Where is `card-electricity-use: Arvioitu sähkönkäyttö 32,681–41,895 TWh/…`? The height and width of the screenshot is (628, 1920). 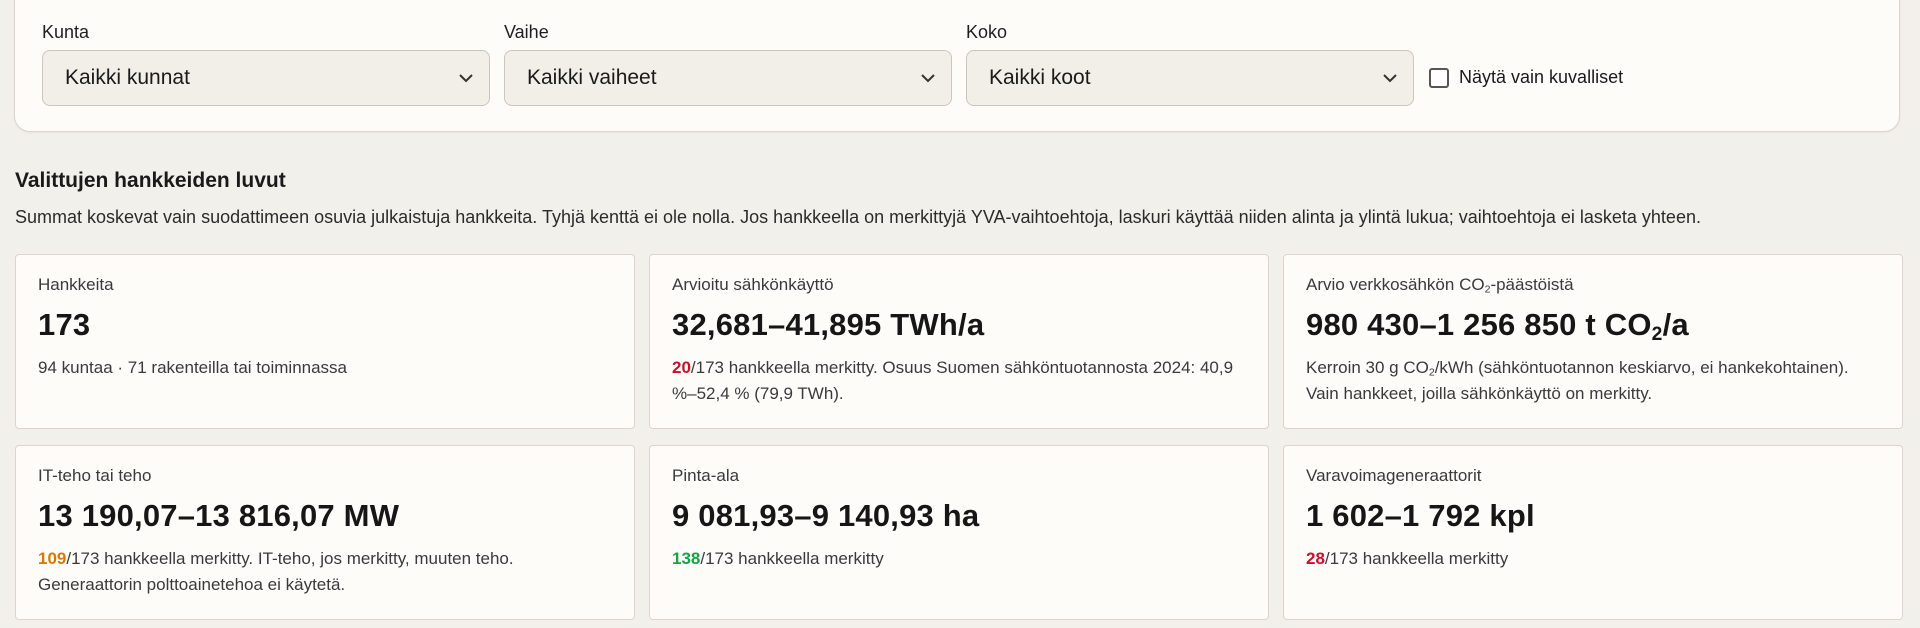
card-electricity-use: Arvioitu sähkönkäyttö 32,681–41,895 TWh/… is located at coordinates (959, 341).